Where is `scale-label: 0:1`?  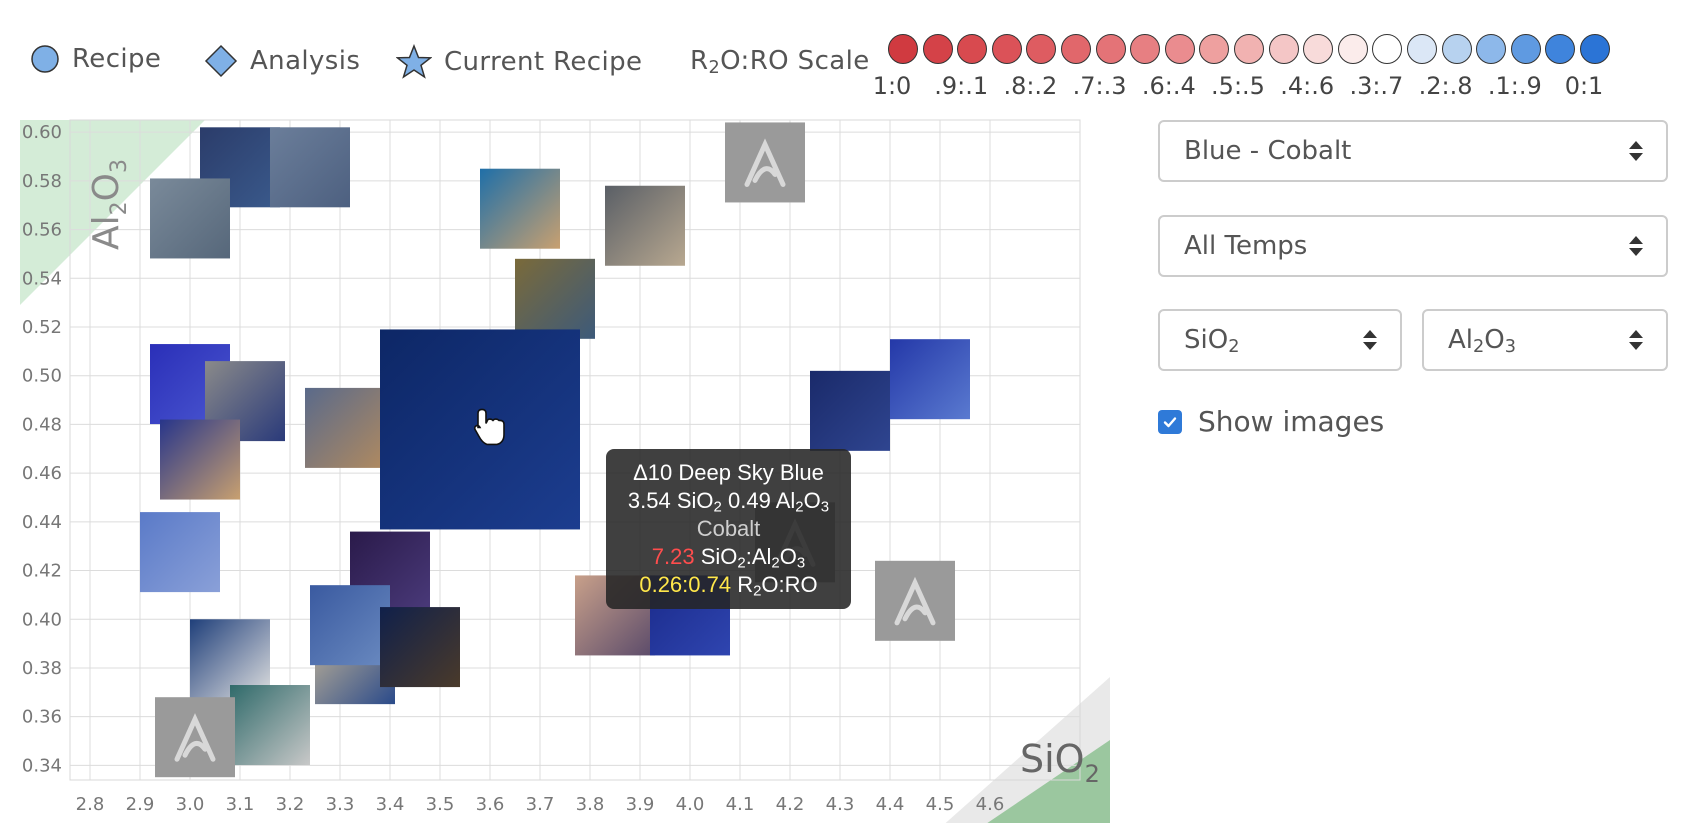 scale-label: 0:1 is located at coordinates (1584, 86).